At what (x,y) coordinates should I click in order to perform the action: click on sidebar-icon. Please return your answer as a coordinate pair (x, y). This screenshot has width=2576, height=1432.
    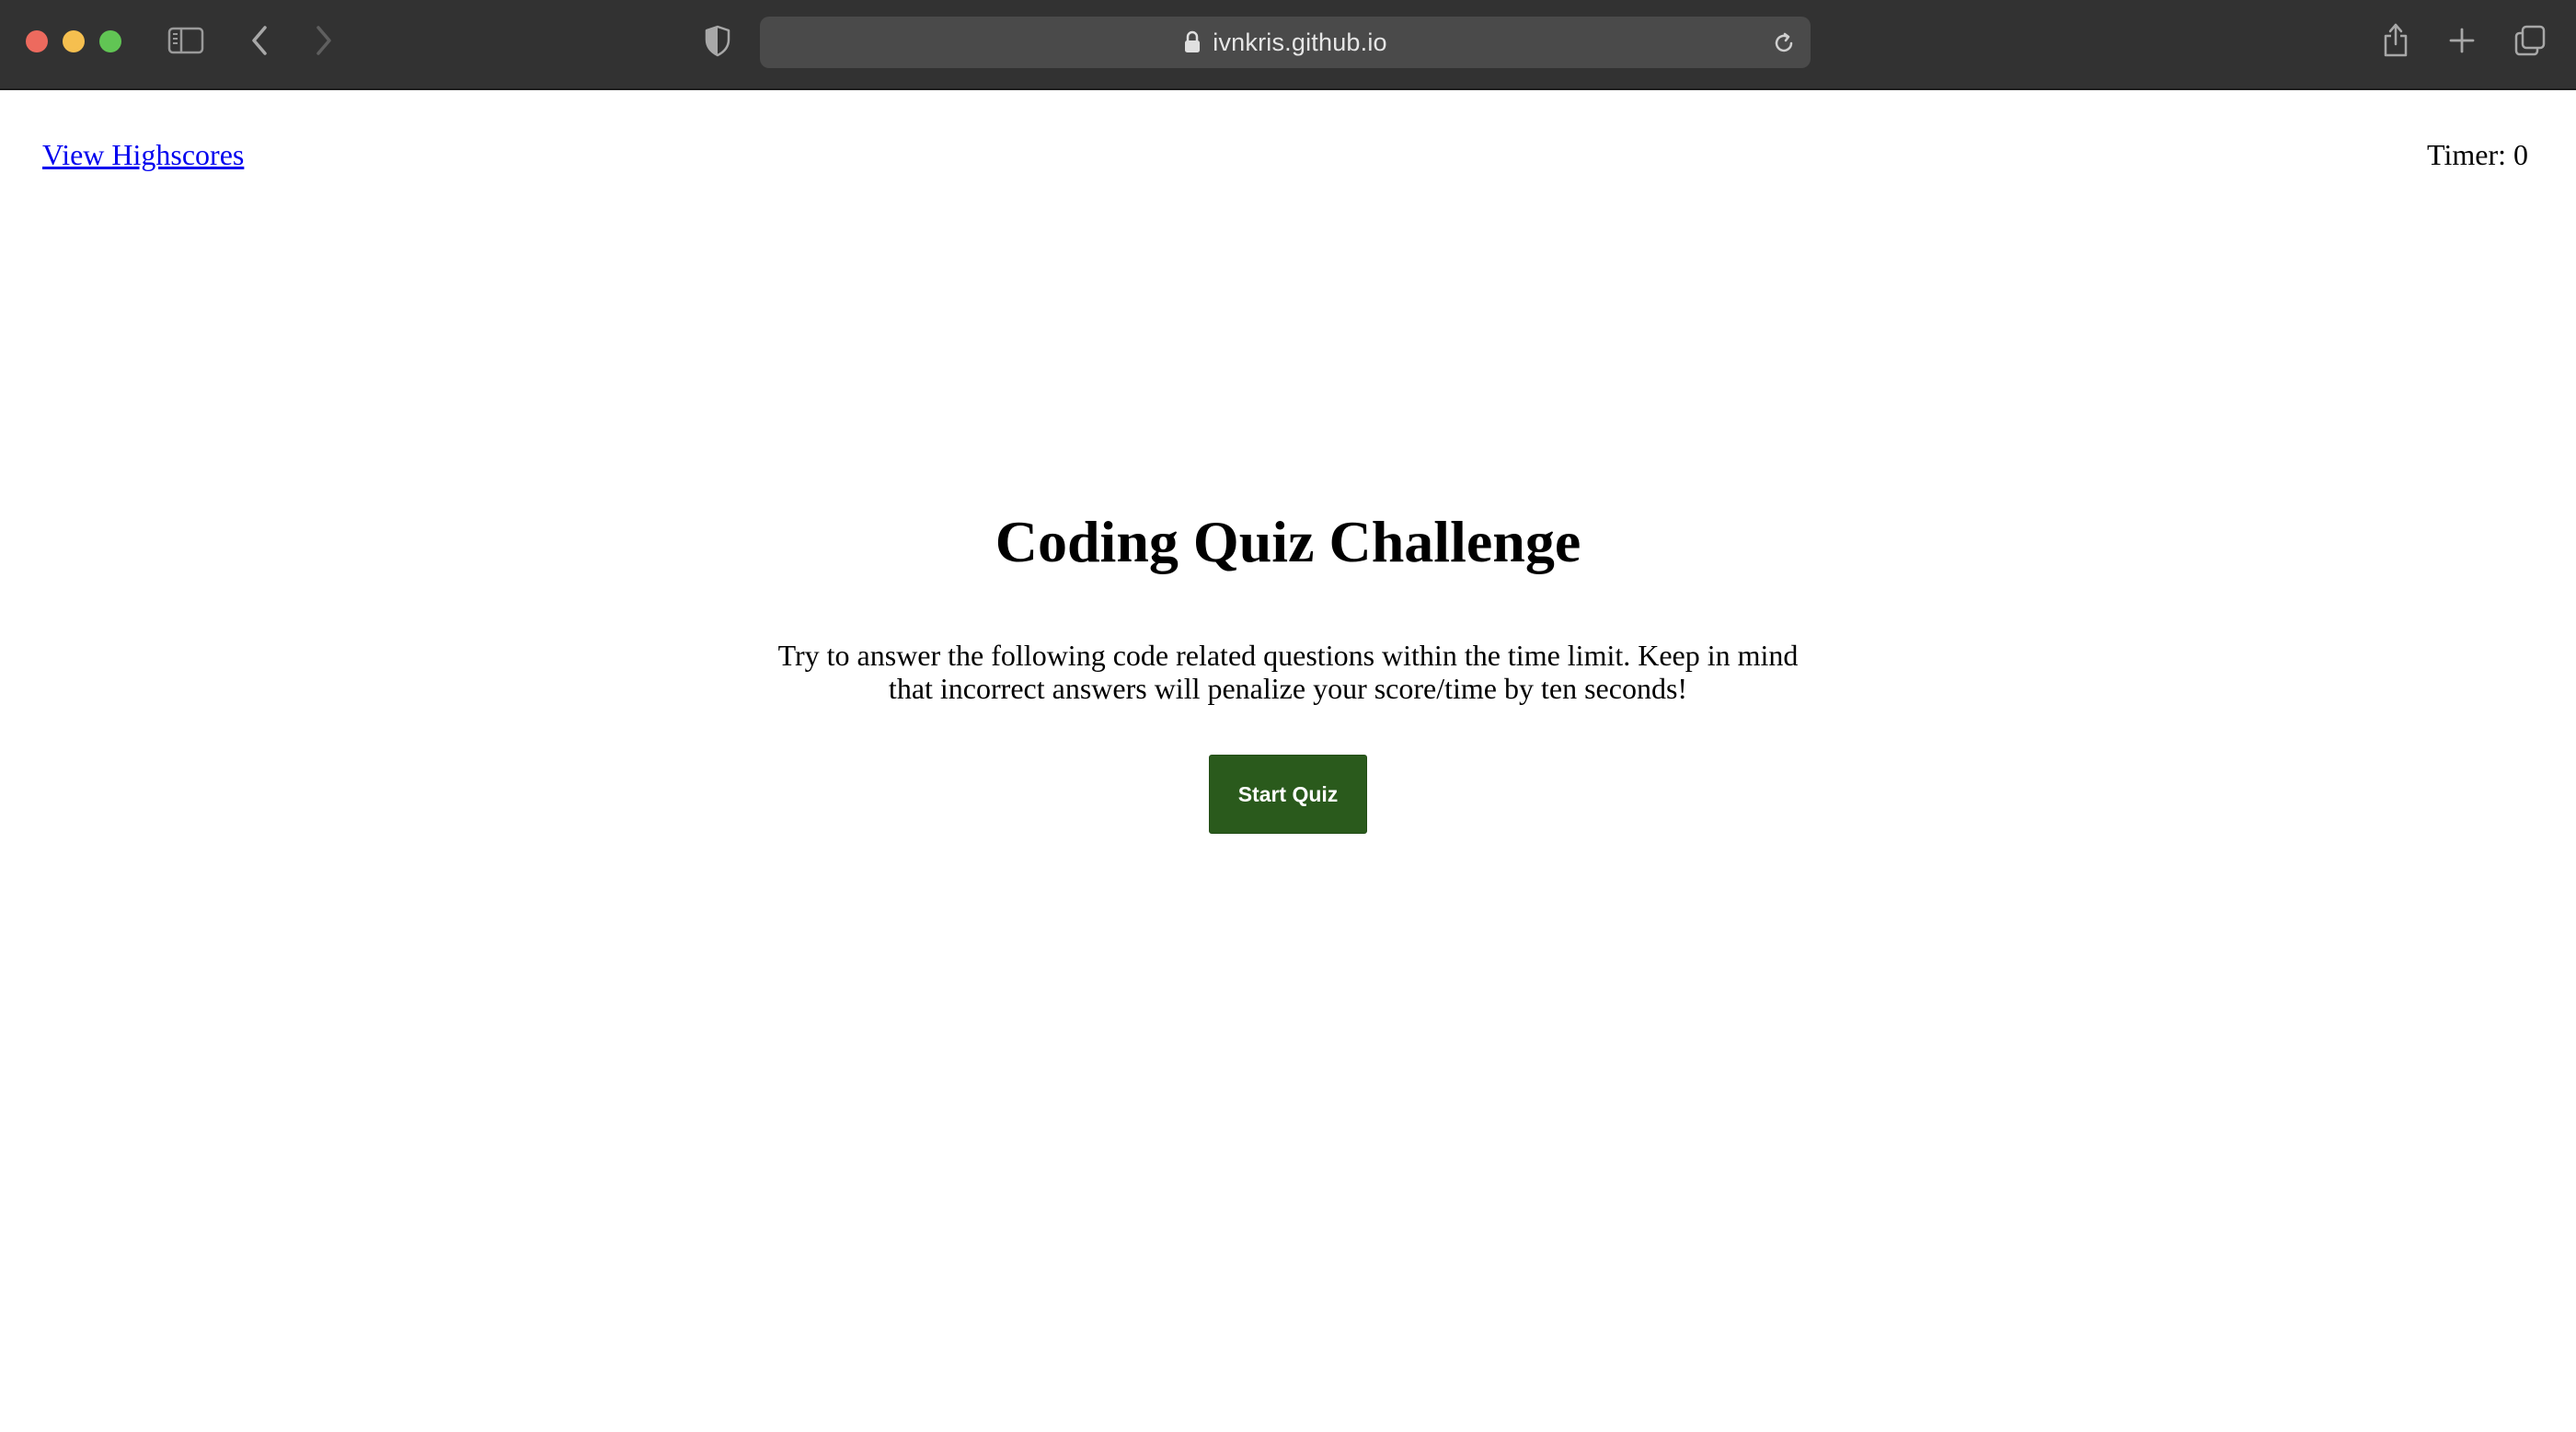
    Looking at the image, I should click on (186, 41).